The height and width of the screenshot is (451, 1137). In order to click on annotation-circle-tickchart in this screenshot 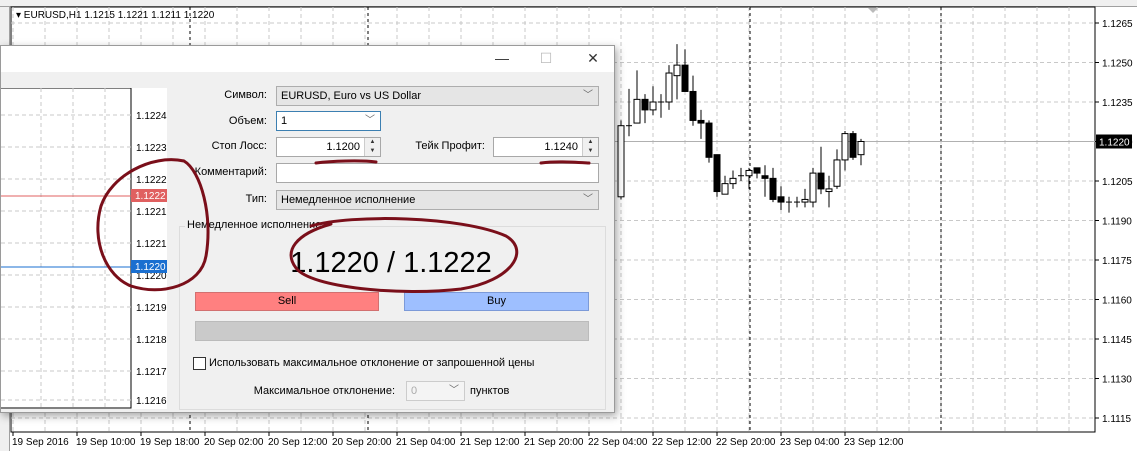, I will do `click(153, 225)`.